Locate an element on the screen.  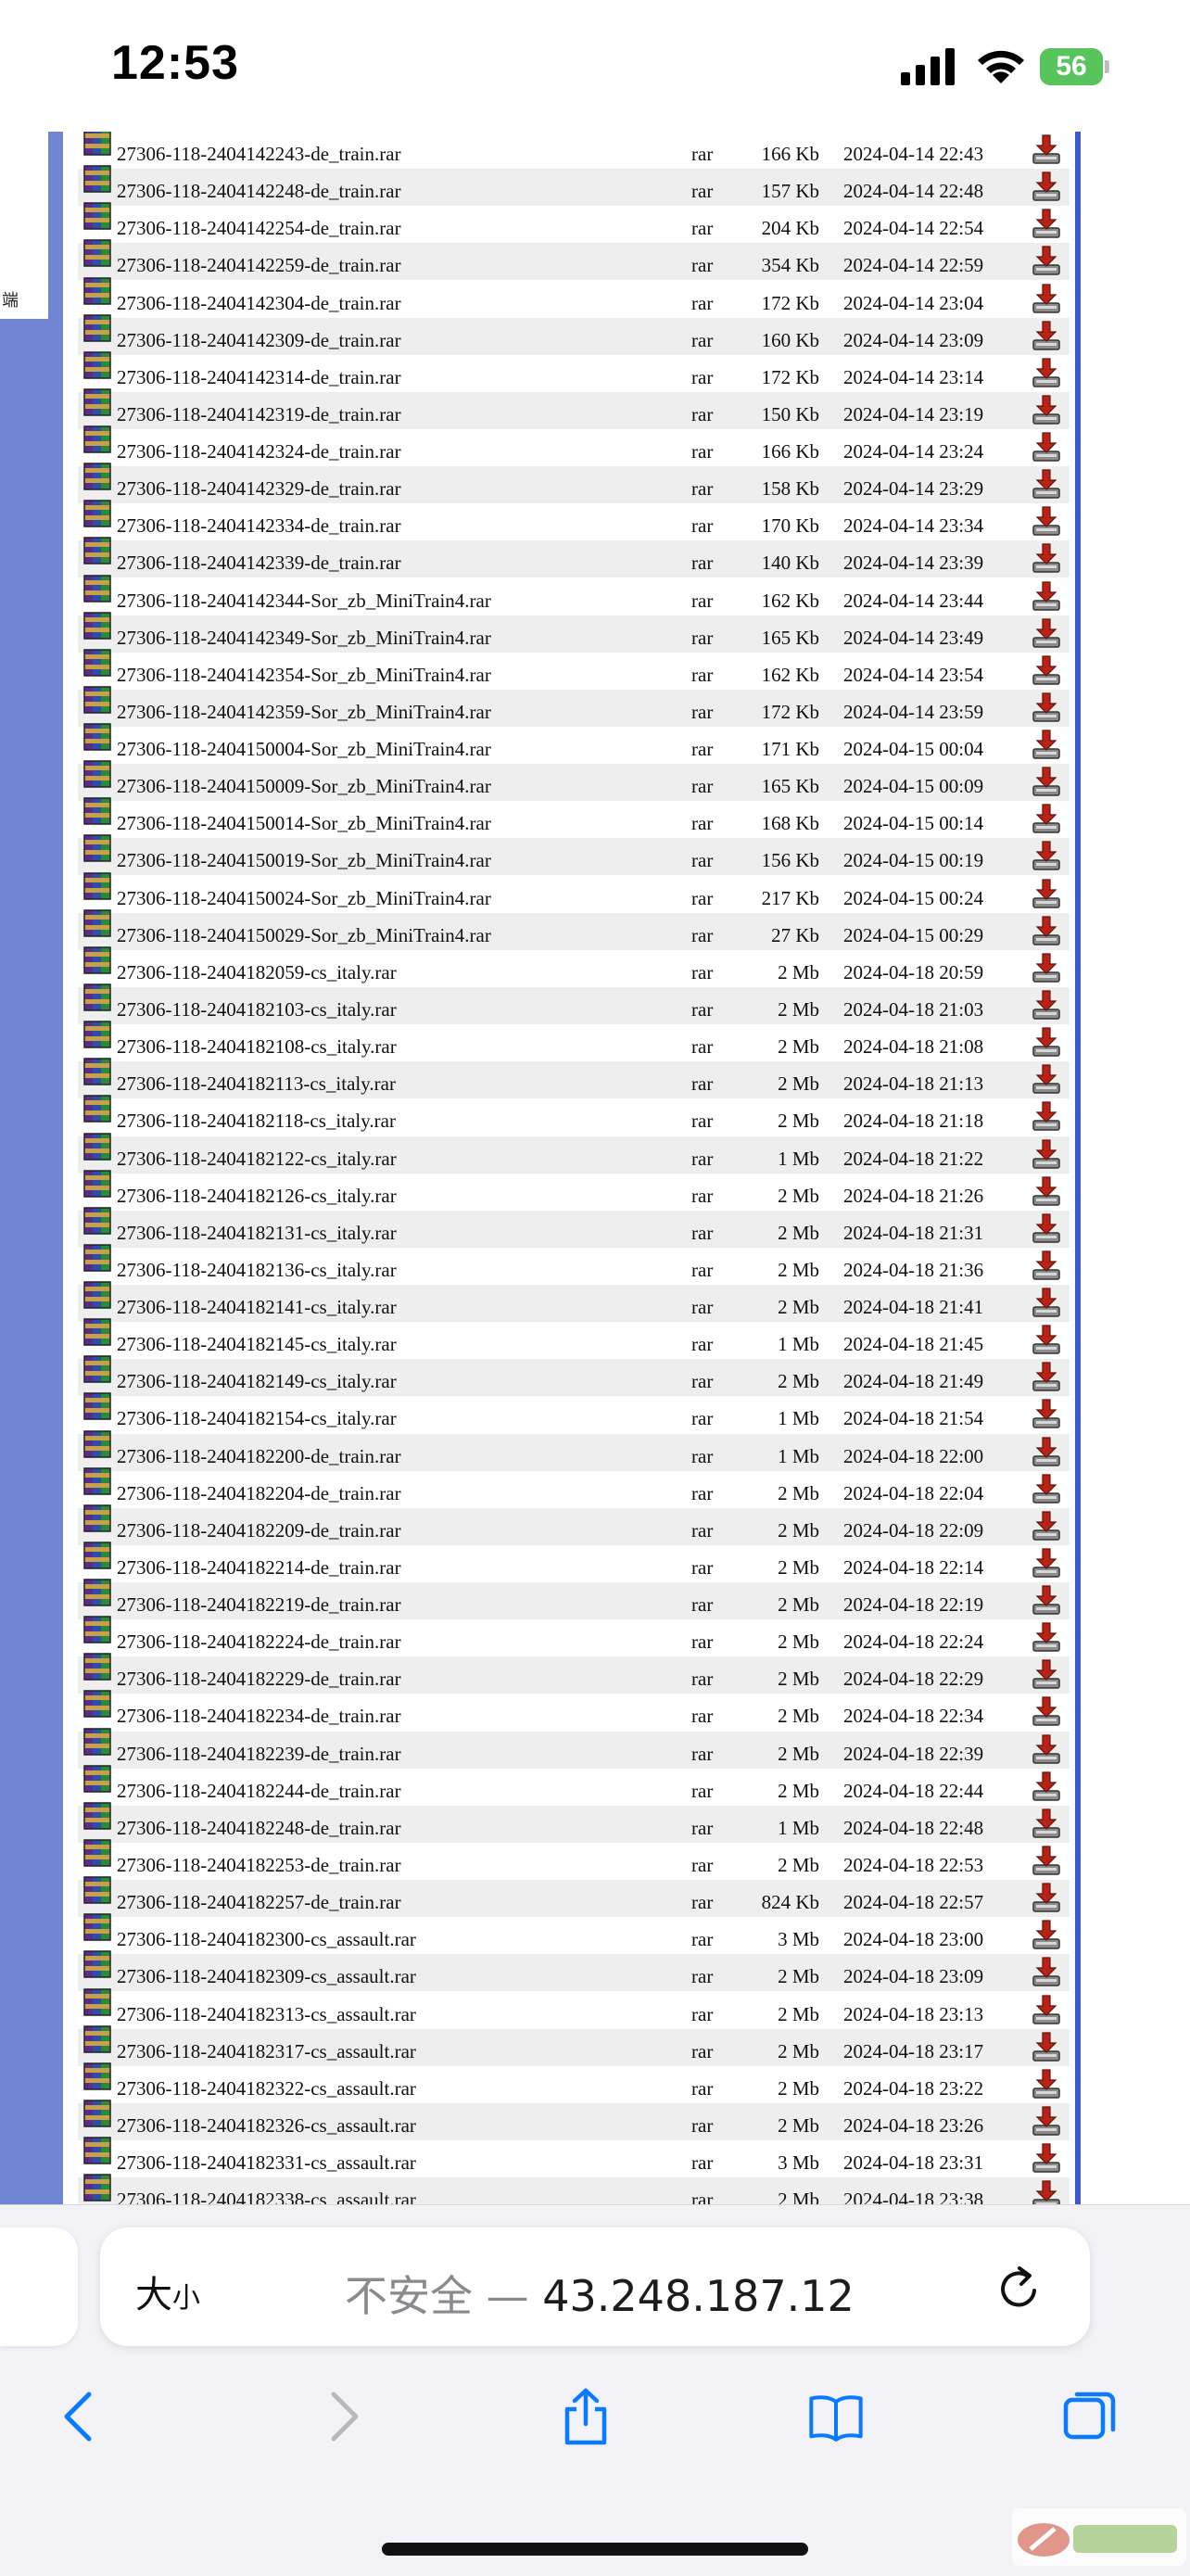
file-name-link: 27306-118-2404182209-de_train.rar is located at coordinates (259, 1530).